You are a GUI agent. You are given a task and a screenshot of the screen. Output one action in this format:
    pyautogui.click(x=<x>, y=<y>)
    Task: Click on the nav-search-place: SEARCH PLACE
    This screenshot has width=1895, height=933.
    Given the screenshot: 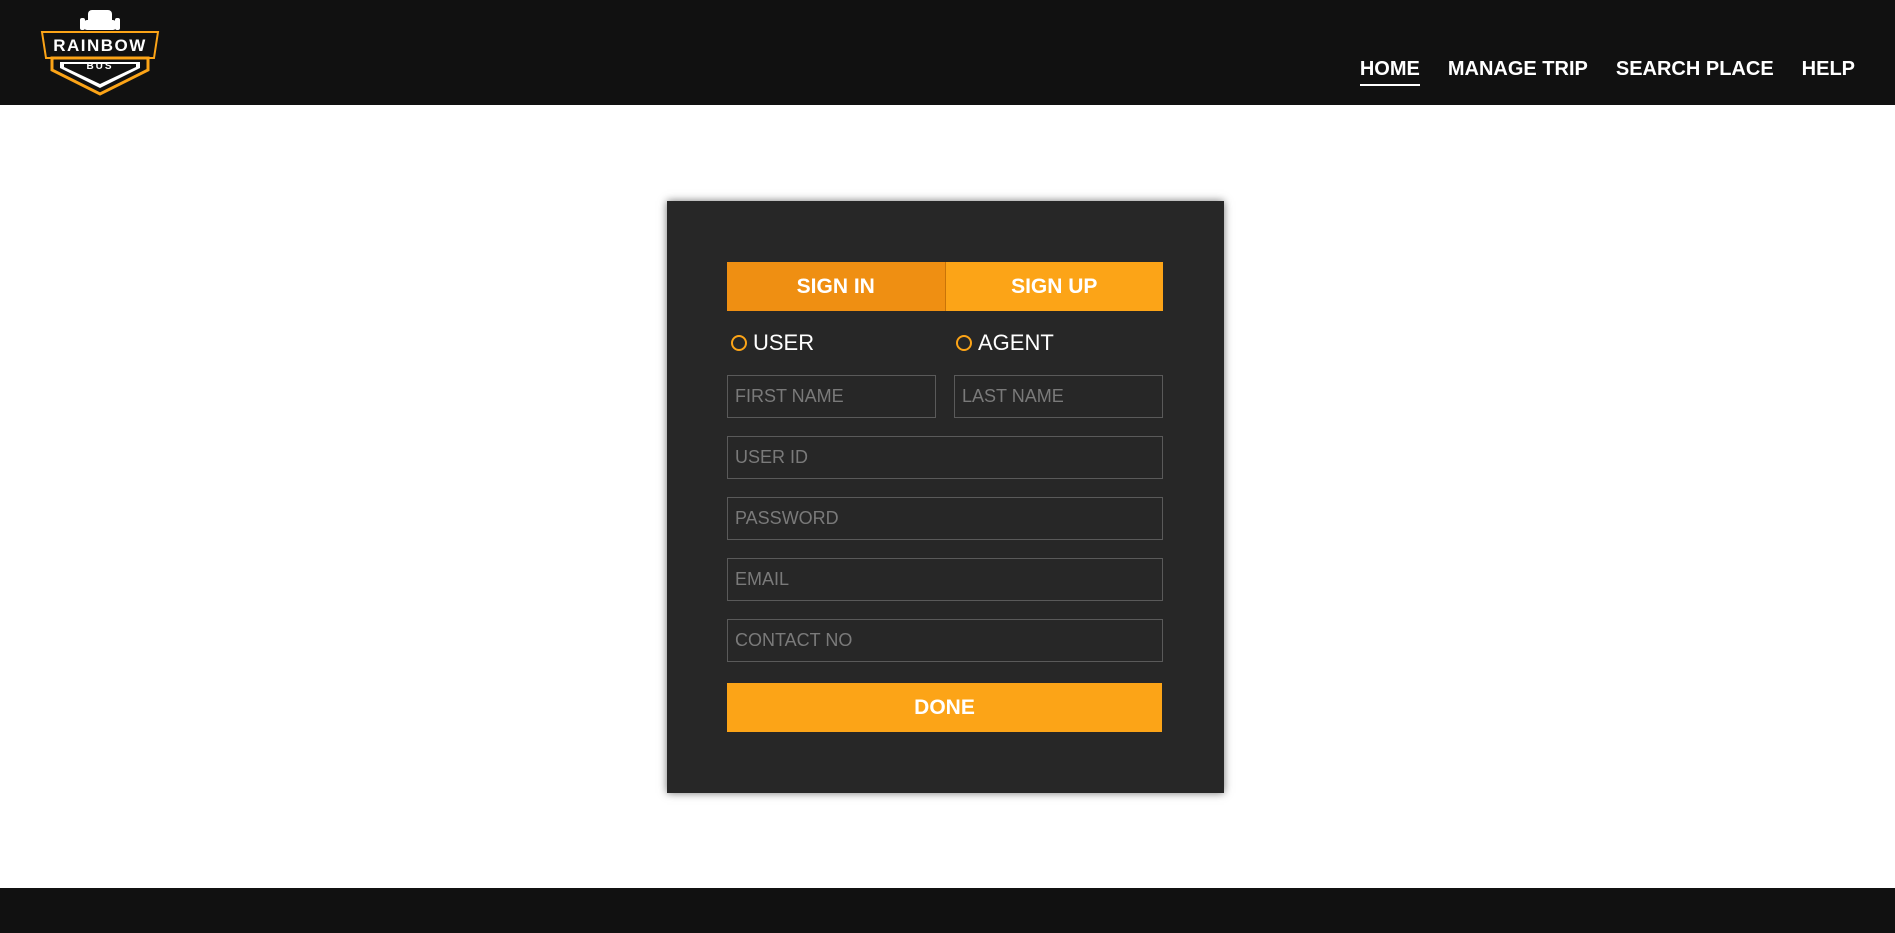 What is the action you would take?
    pyautogui.click(x=1695, y=72)
    